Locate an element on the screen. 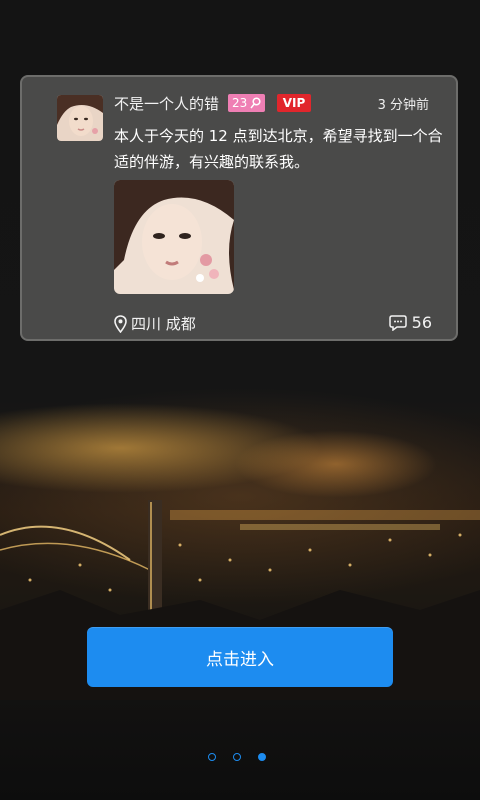  location: 四川 成都 is located at coordinates (155, 323).